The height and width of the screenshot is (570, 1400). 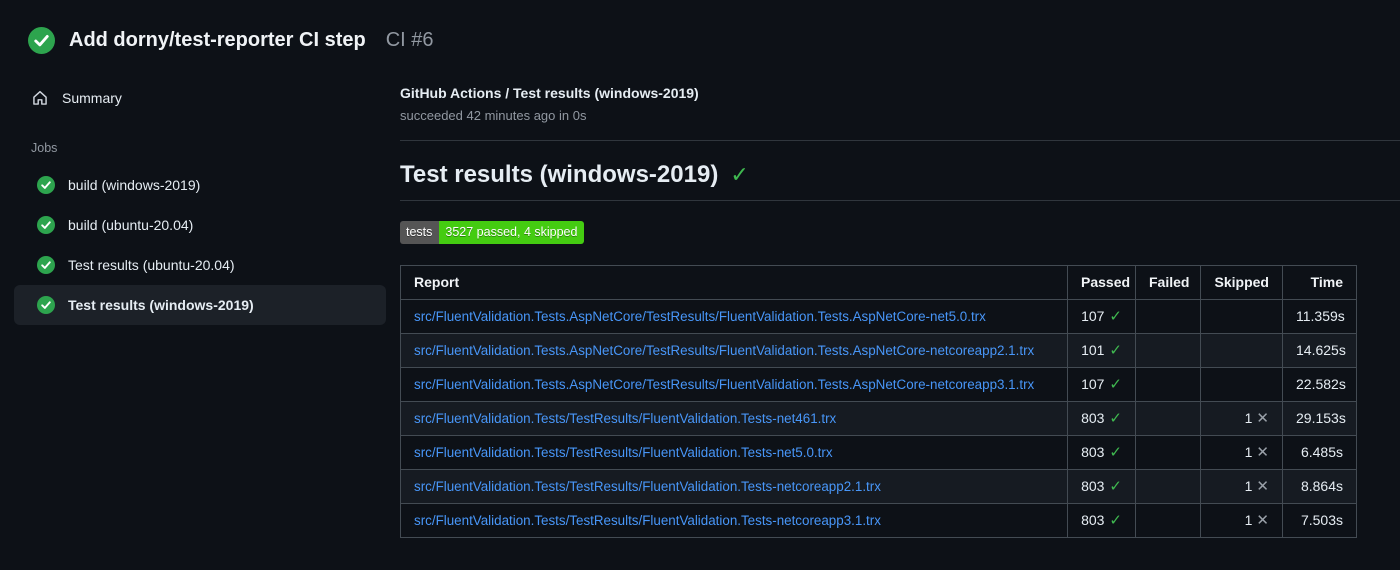 I want to click on time-cell: 22.582s, so click(x=1319, y=384).